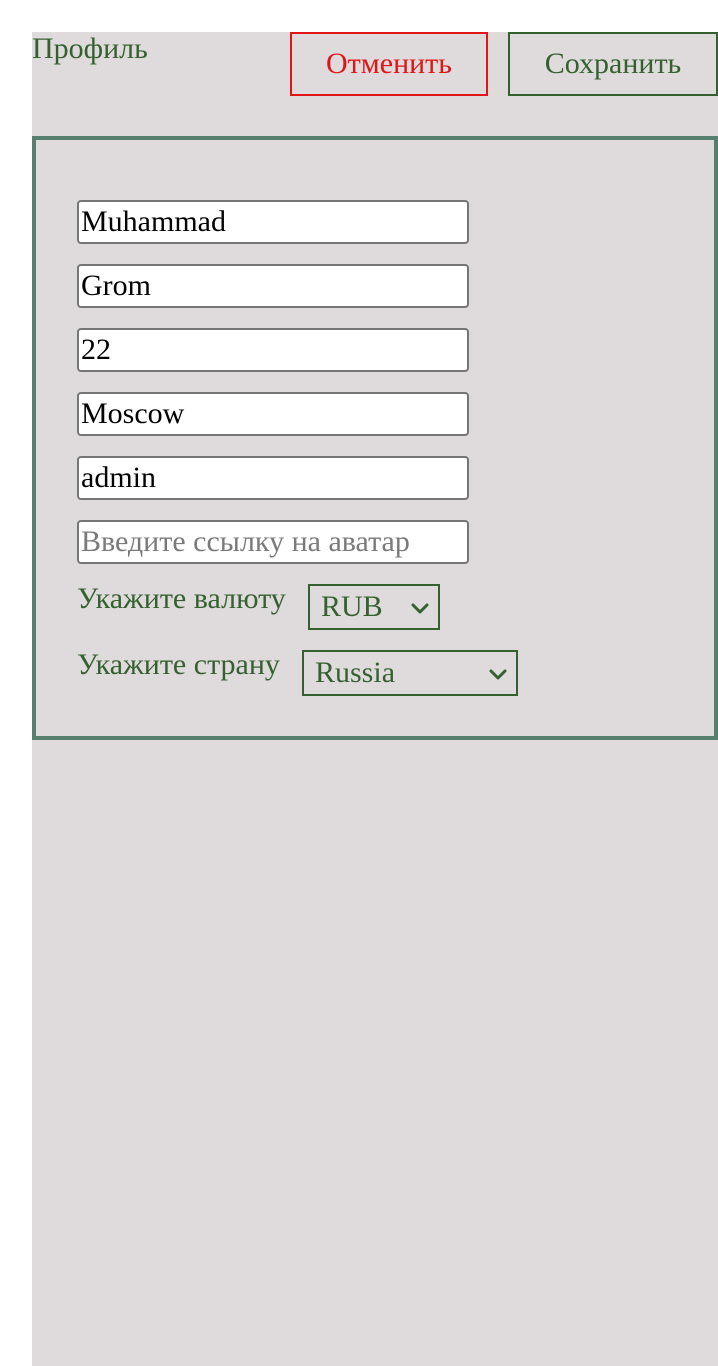 This screenshot has width=718, height=1366. What do you see at coordinates (273, 478) in the screenshot?
I see `username-field` at bounding box center [273, 478].